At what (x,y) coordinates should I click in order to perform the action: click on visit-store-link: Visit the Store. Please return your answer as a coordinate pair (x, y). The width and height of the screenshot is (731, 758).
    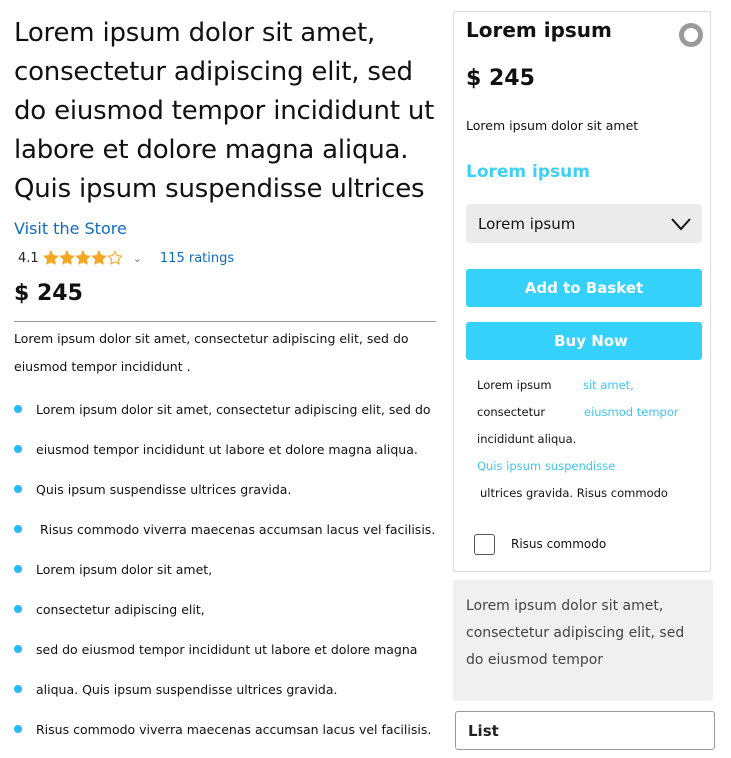
    Looking at the image, I should click on (70, 228).